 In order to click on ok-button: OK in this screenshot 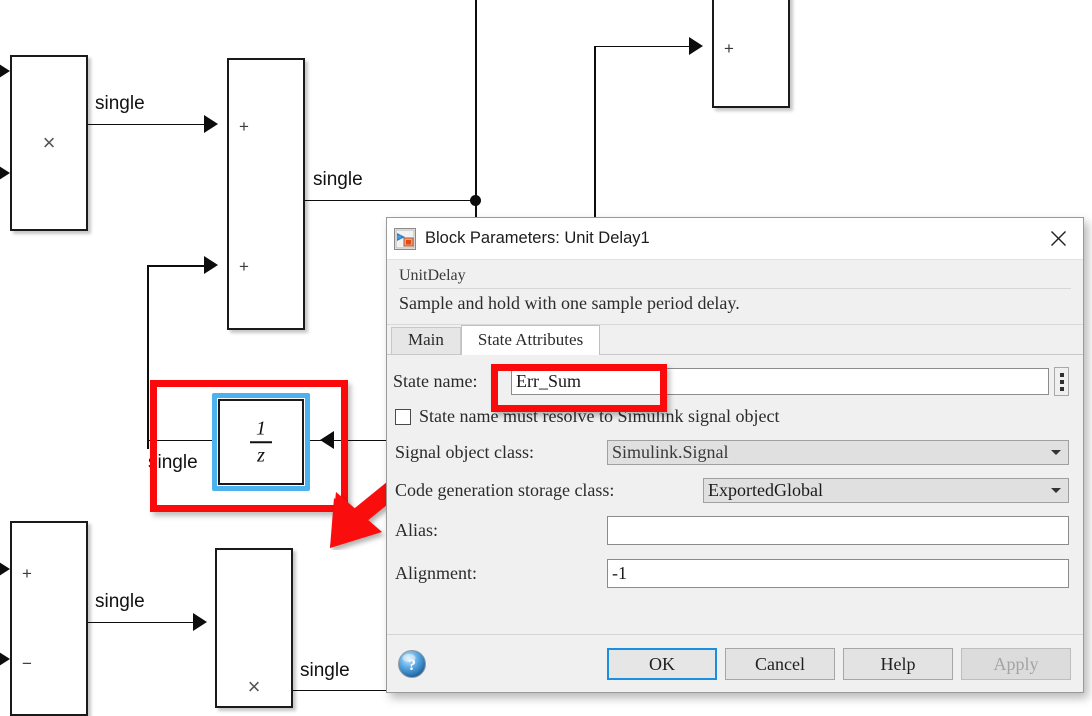, I will do `click(662, 663)`.